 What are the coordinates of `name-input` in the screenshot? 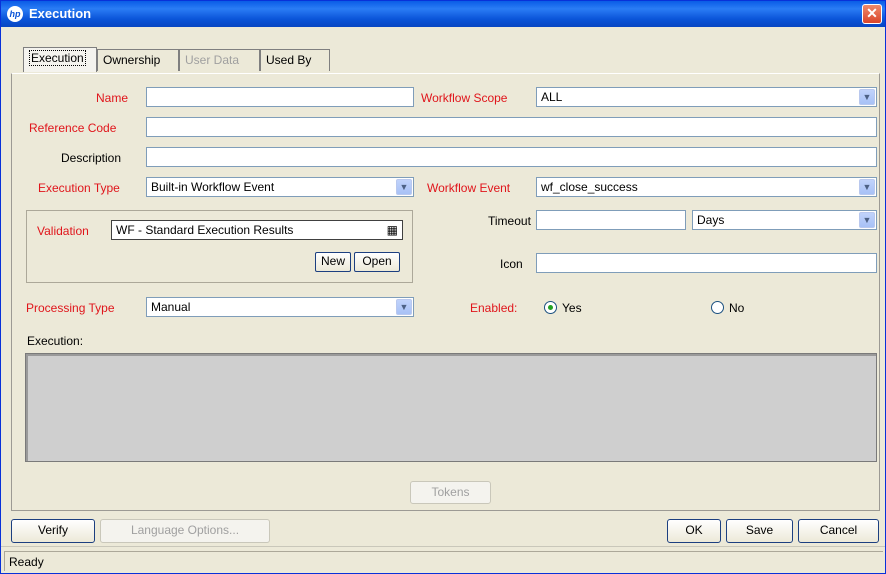 It's located at (280, 97).